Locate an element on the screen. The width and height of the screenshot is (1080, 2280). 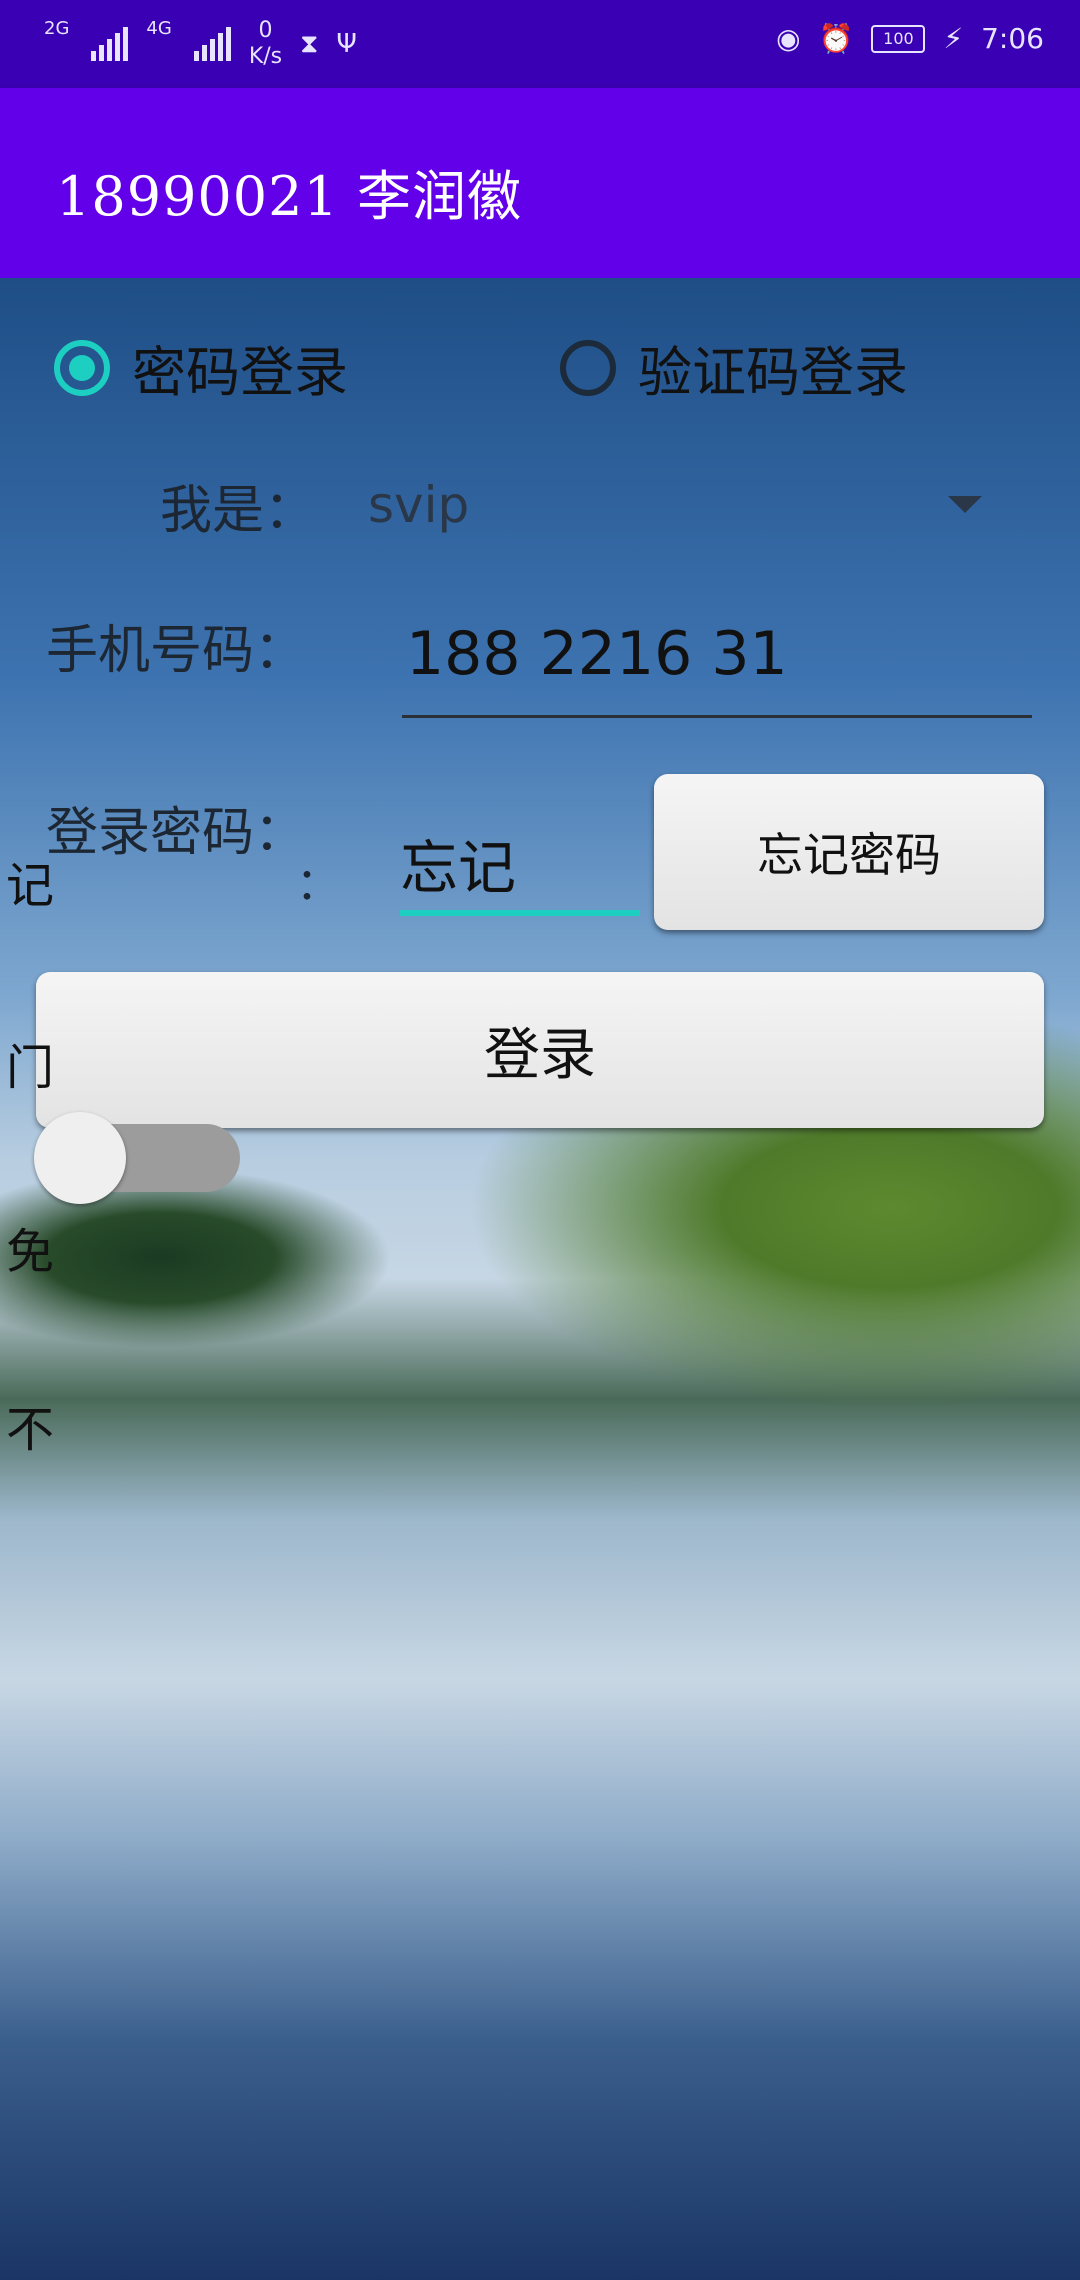
battery-icon: 100 is located at coordinates (898, 38).